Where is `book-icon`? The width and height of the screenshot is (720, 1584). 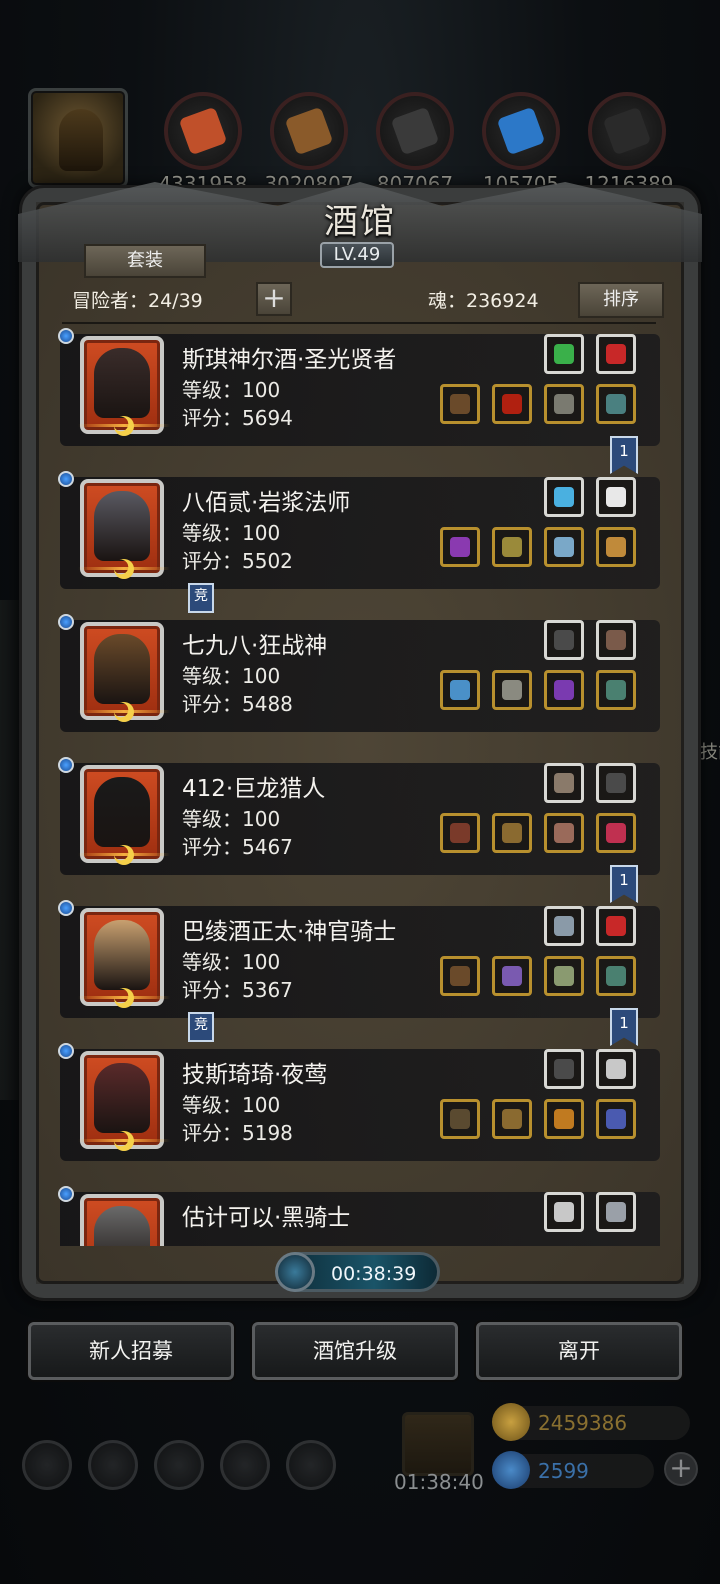
book-icon is located at coordinates (245, 1465).